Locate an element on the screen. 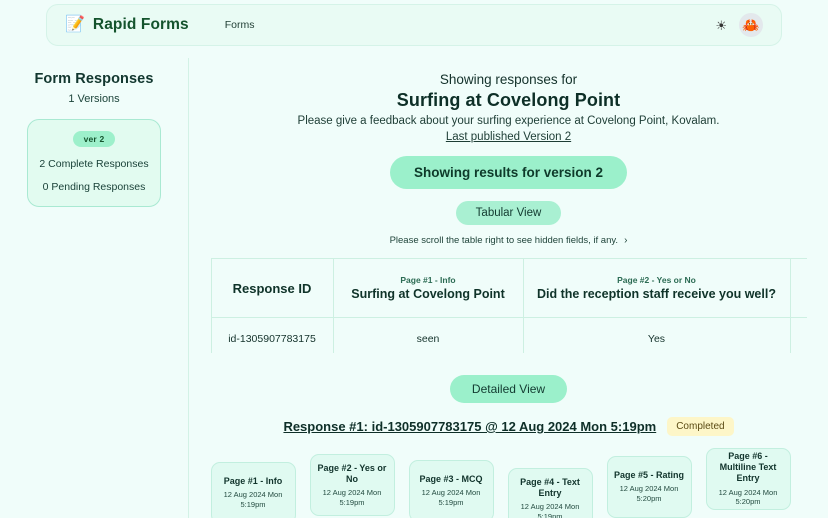 This screenshot has height=518, width=828. page-card-title: Page #1 - Info is located at coordinates (253, 481).